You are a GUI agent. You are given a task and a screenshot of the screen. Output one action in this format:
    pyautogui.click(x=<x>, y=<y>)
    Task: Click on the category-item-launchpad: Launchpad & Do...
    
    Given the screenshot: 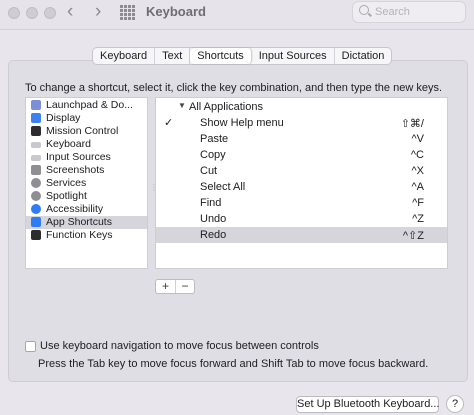 What is the action you would take?
    pyautogui.click(x=86, y=105)
    